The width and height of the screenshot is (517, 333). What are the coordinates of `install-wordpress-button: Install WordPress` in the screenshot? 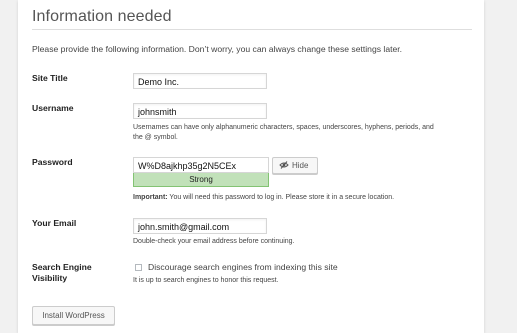 It's located at (73, 315).